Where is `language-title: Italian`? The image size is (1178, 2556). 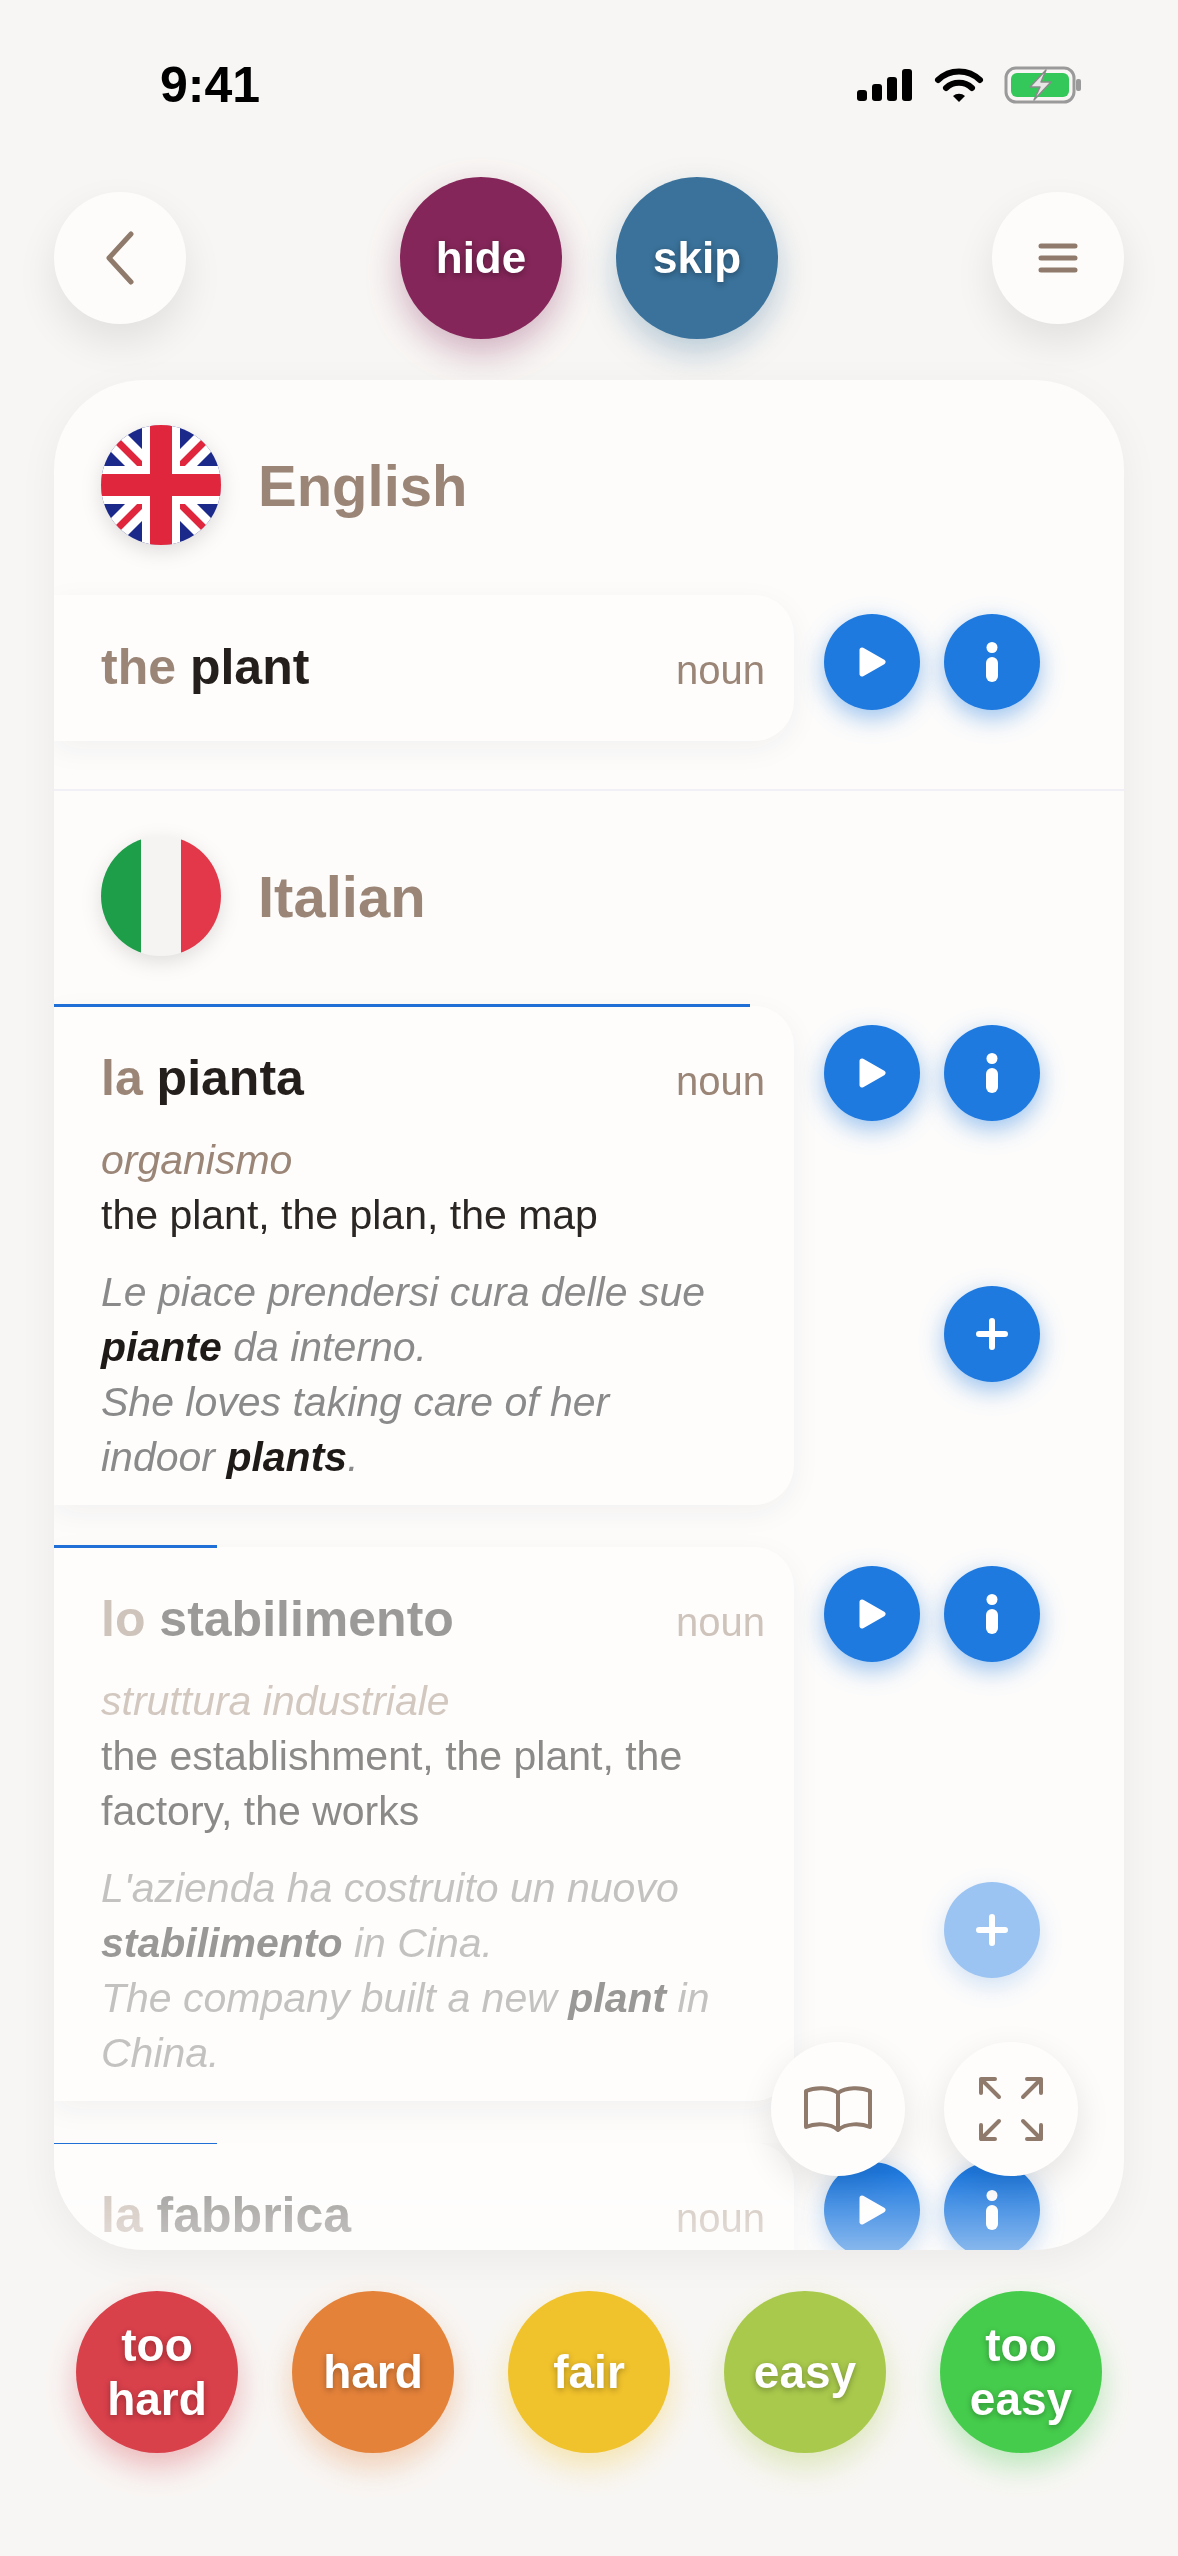
language-title: Italian is located at coordinates (342, 896).